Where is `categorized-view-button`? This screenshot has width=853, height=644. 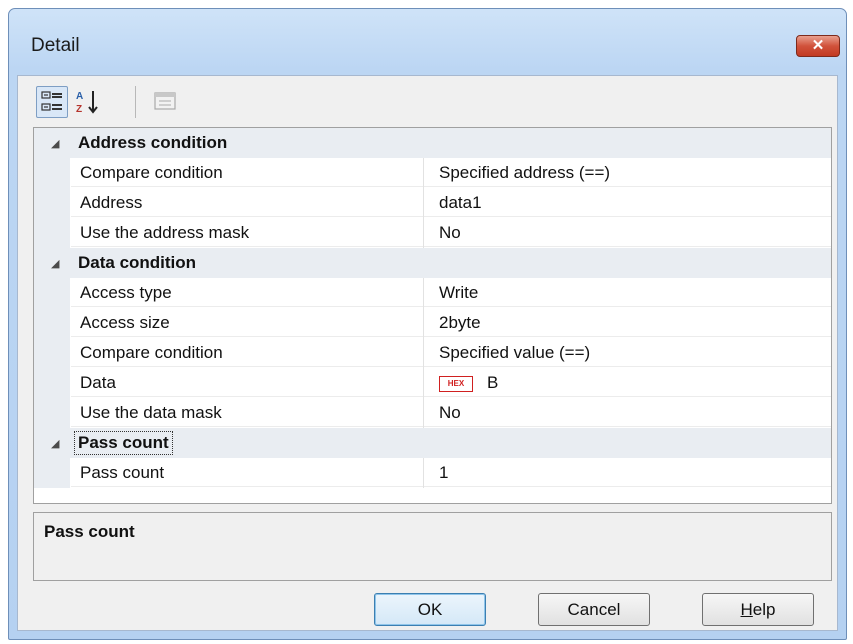
categorized-view-button is located at coordinates (52, 102).